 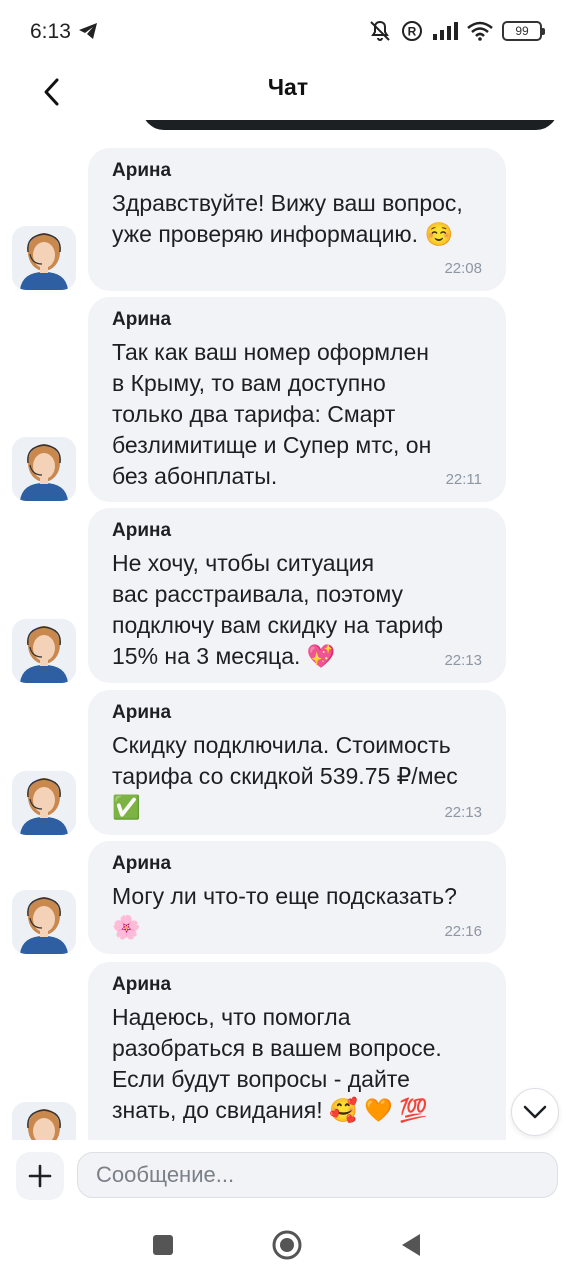 I want to click on telegram-icon, so click(x=88, y=31).